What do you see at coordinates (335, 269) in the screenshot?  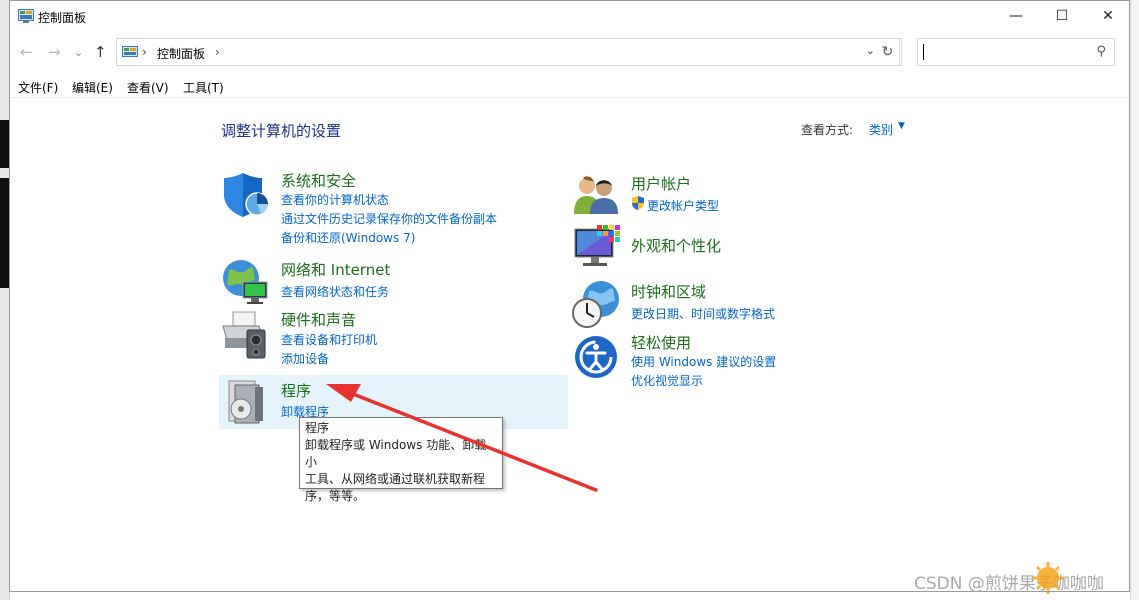 I see `category-network-title: 网络和 Internet` at bounding box center [335, 269].